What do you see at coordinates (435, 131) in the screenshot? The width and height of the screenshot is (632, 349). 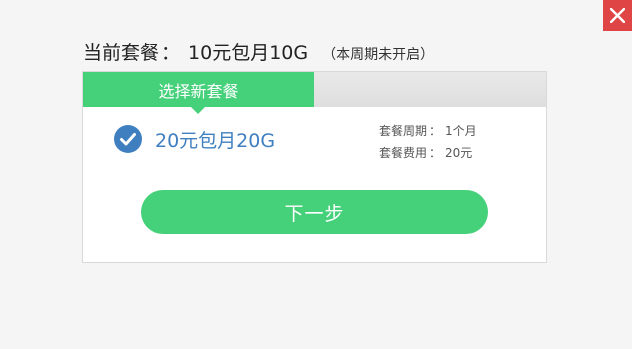 I see `plan-period-sep: ：` at bounding box center [435, 131].